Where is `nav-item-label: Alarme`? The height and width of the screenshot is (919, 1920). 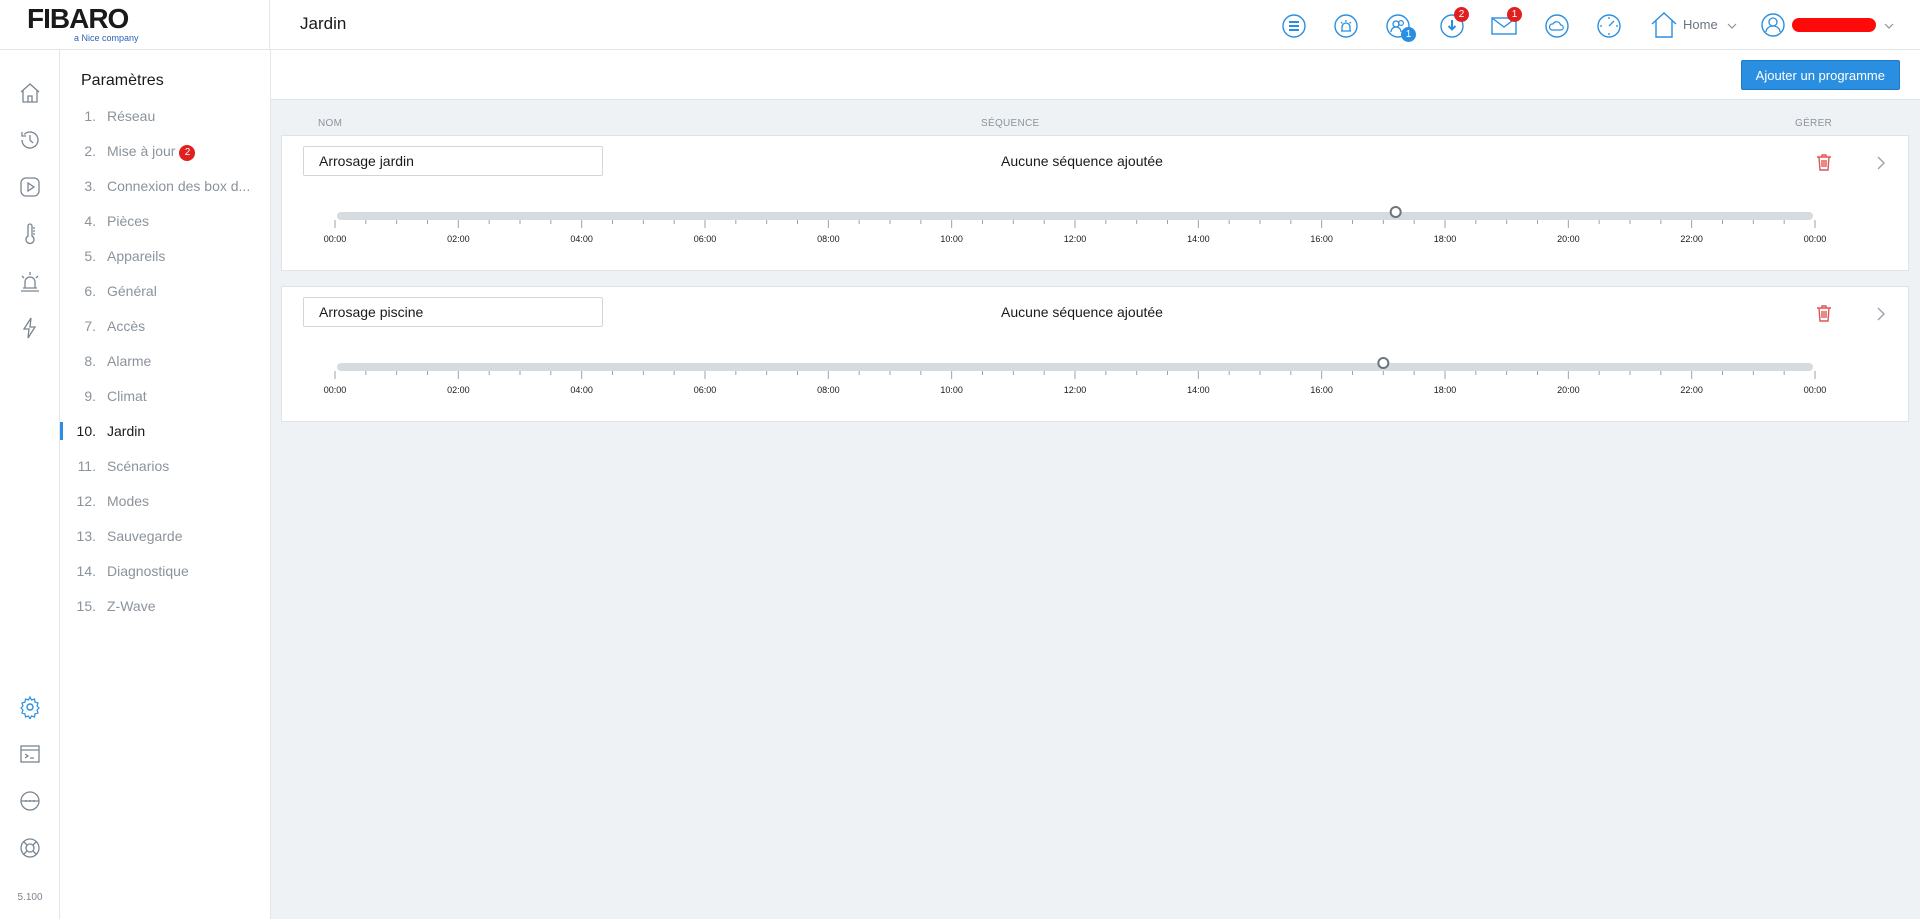 nav-item-label: Alarme is located at coordinates (129, 361).